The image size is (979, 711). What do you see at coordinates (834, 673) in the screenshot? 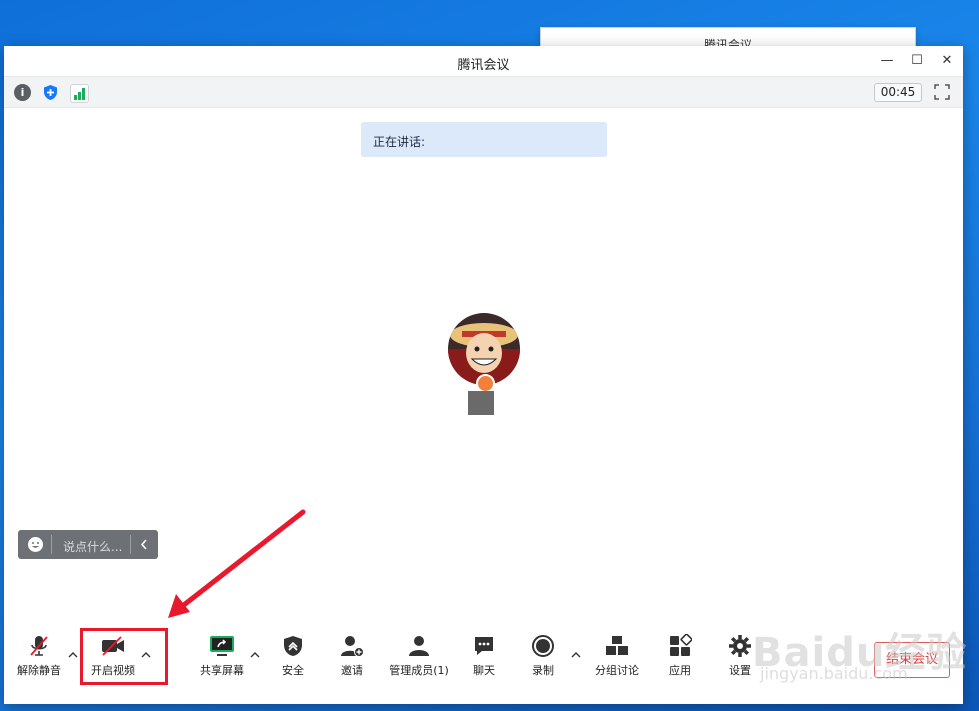
I see `watermark-url: jingyan.baidu.com` at bounding box center [834, 673].